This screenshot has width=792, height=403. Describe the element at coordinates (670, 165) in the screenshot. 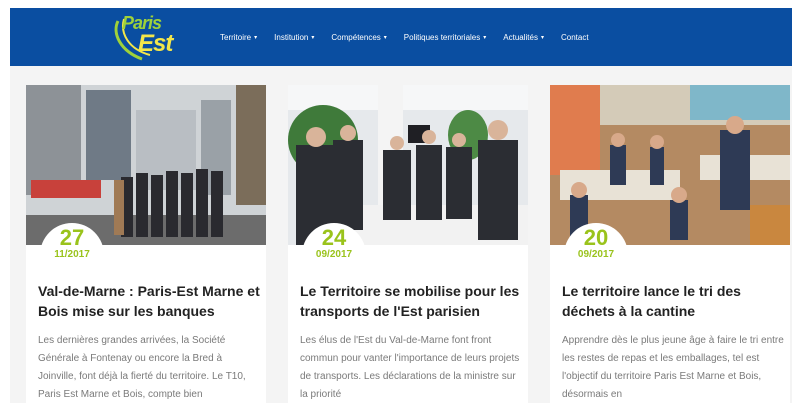

I see `school-cantine-photo` at that location.